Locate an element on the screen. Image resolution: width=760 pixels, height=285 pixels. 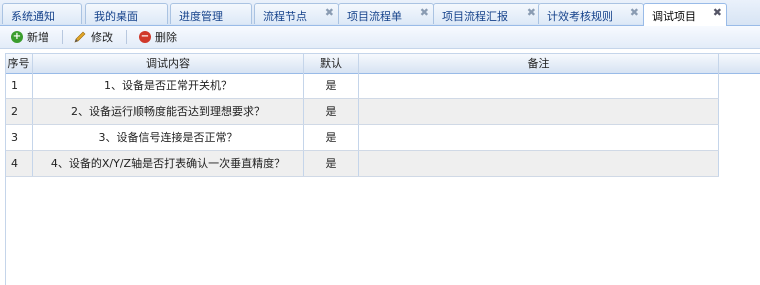
tab-label: 进度管理 is located at coordinates (201, 16).